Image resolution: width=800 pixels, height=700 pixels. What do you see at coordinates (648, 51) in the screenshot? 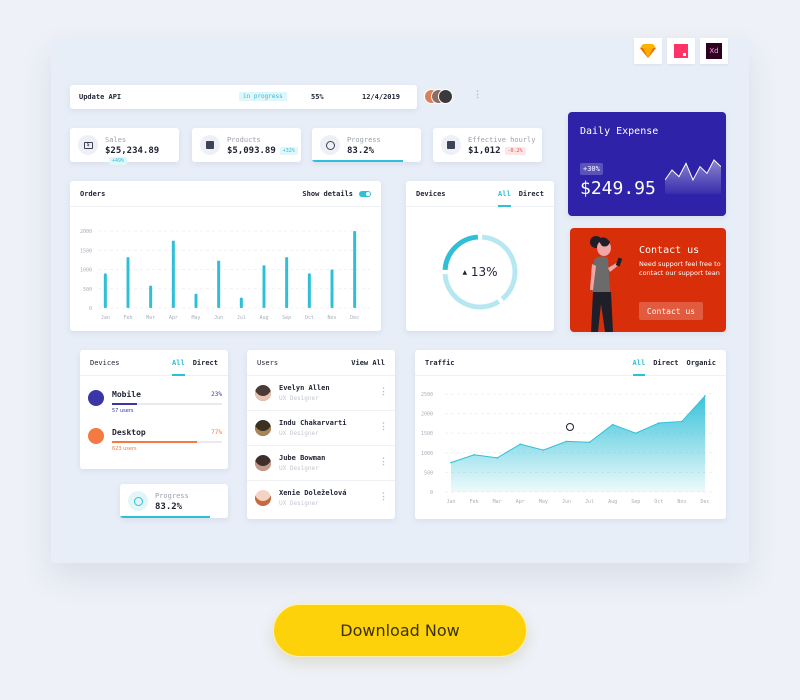
I see `sketch-button` at bounding box center [648, 51].